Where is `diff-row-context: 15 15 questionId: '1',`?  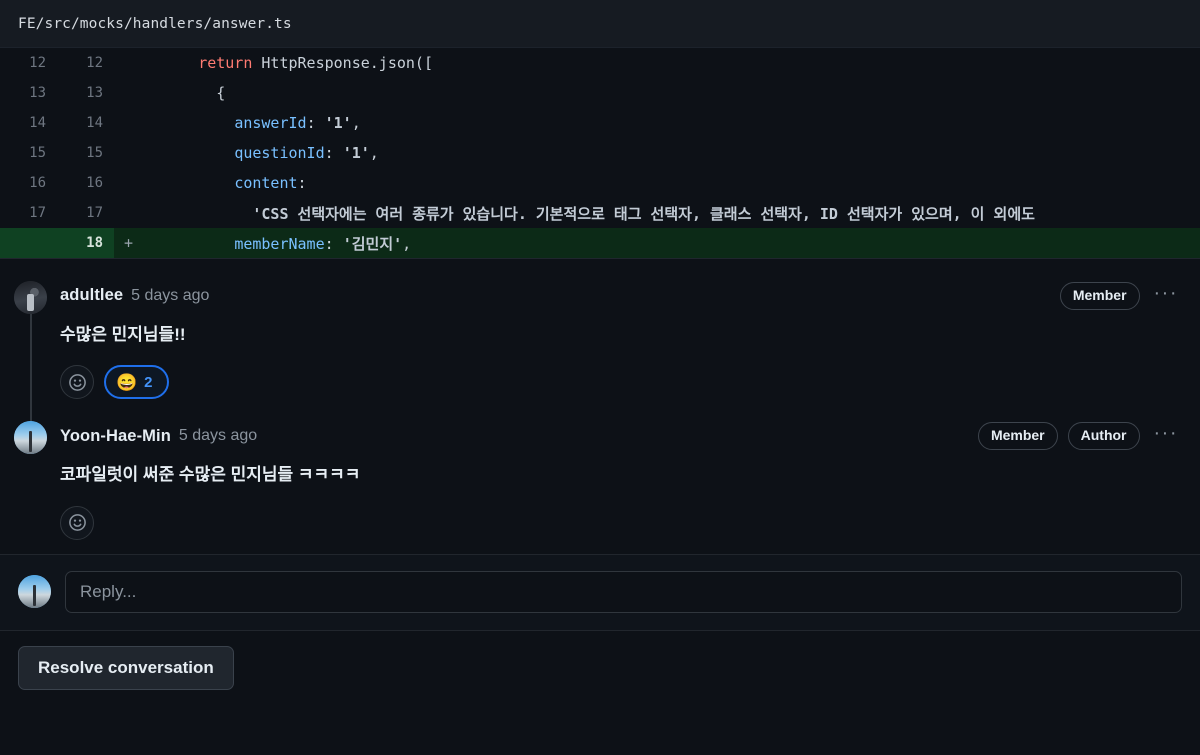
diff-row-context: 15 15 questionId: '1', is located at coordinates (600, 153).